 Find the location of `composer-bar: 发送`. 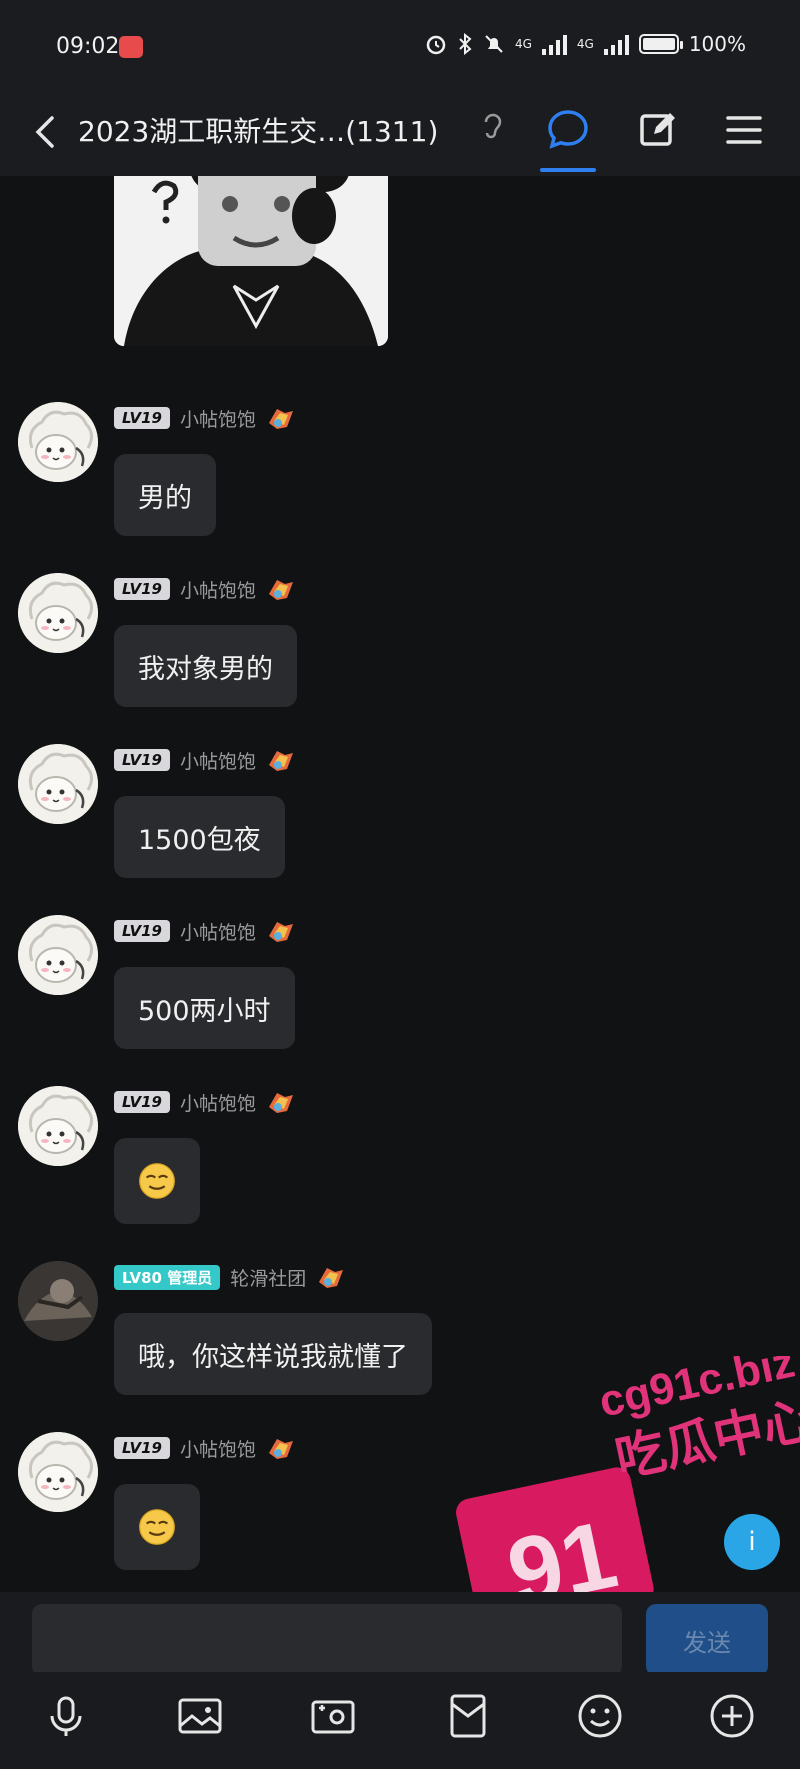

composer-bar: 发送 is located at coordinates (400, 1634).